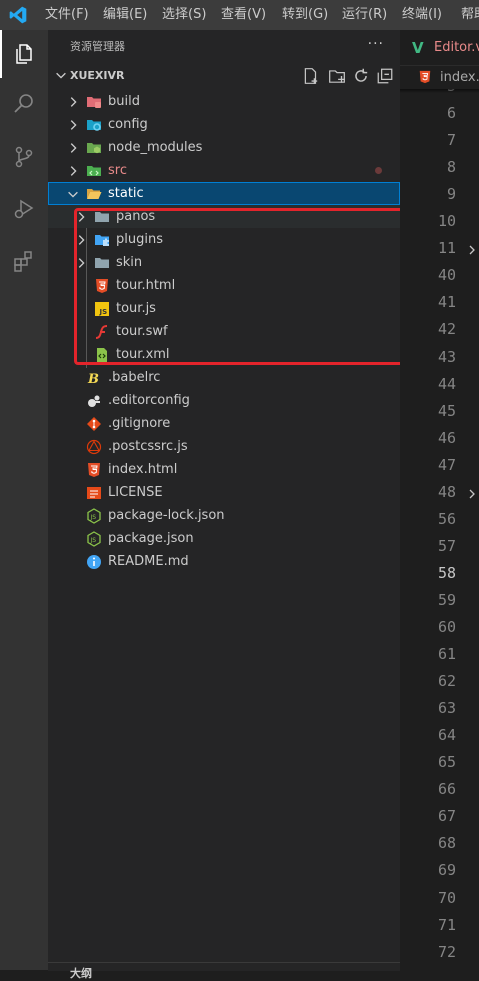 The width and height of the screenshot is (479, 981). I want to click on tree-item-config: config, so click(224, 124).